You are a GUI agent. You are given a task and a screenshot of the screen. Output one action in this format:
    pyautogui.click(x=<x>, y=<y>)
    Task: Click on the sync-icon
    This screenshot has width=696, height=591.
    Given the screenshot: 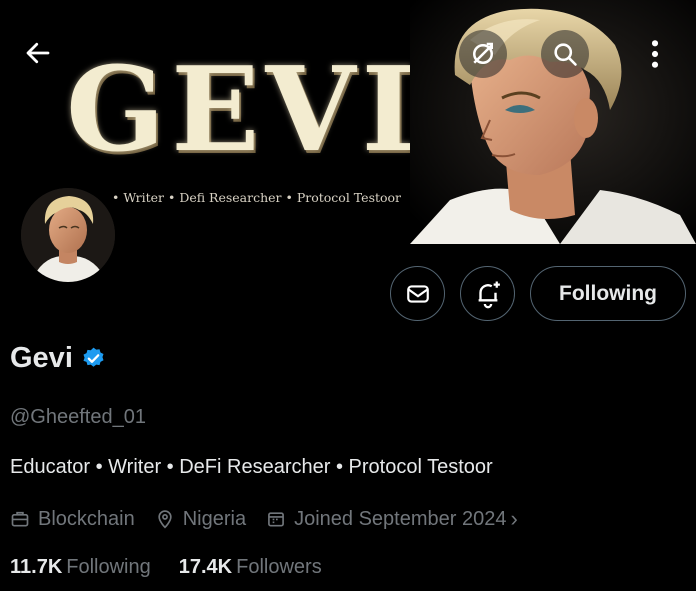 What is the action you would take?
    pyautogui.click(x=483, y=53)
    